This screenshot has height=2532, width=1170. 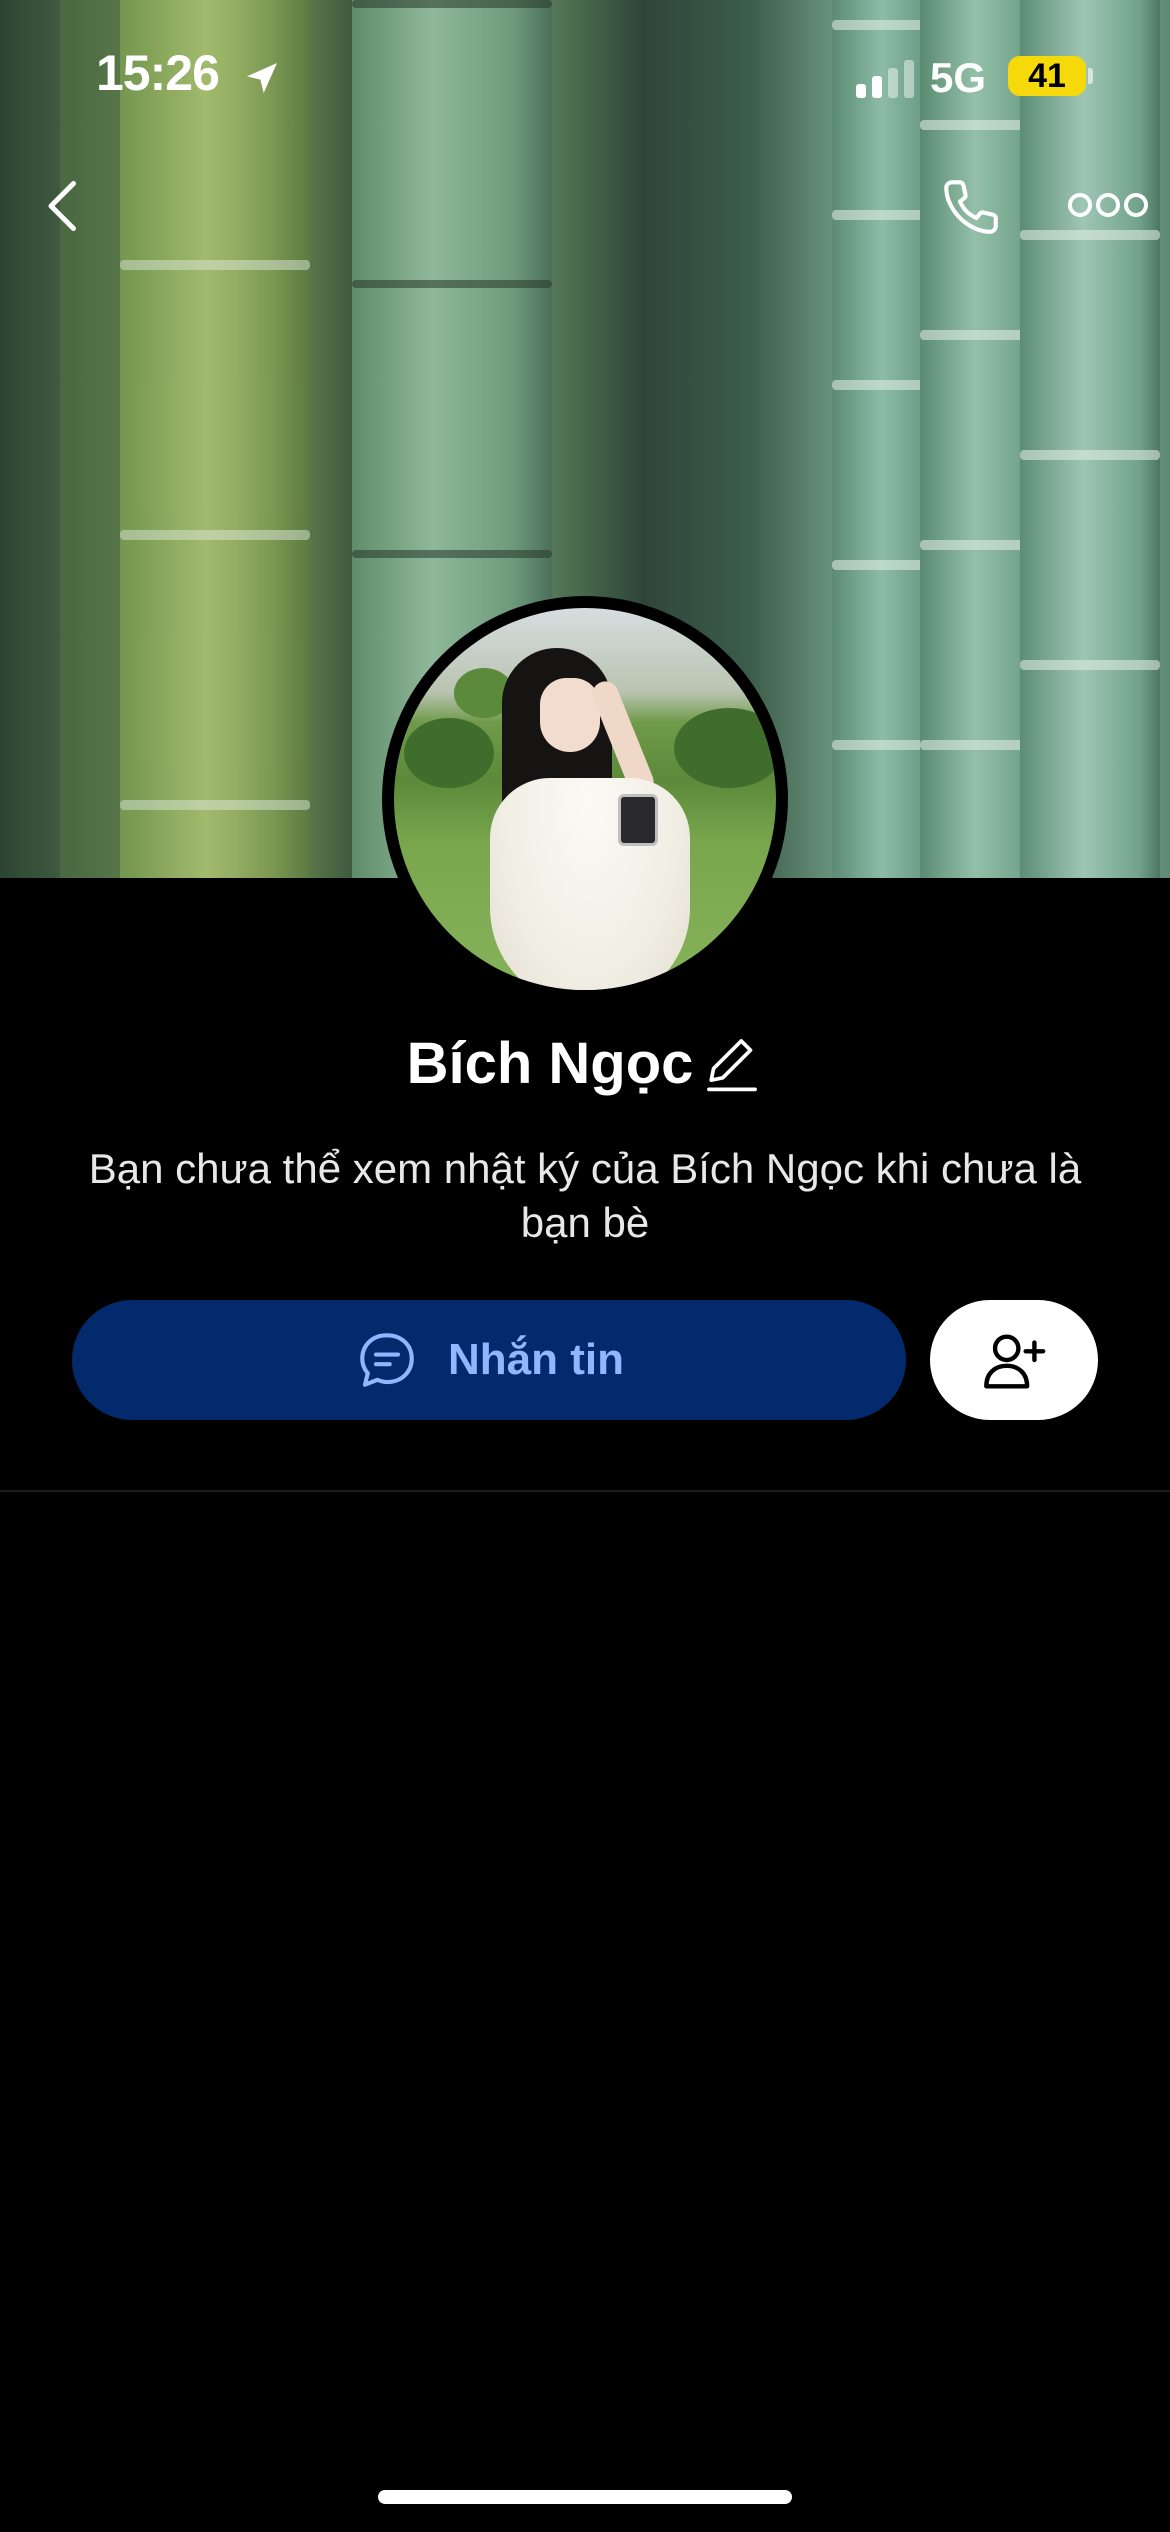 What do you see at coordinates (958, 77) in the screenshot?
I see `network-type: 5G` at bounding box center [958, 77].